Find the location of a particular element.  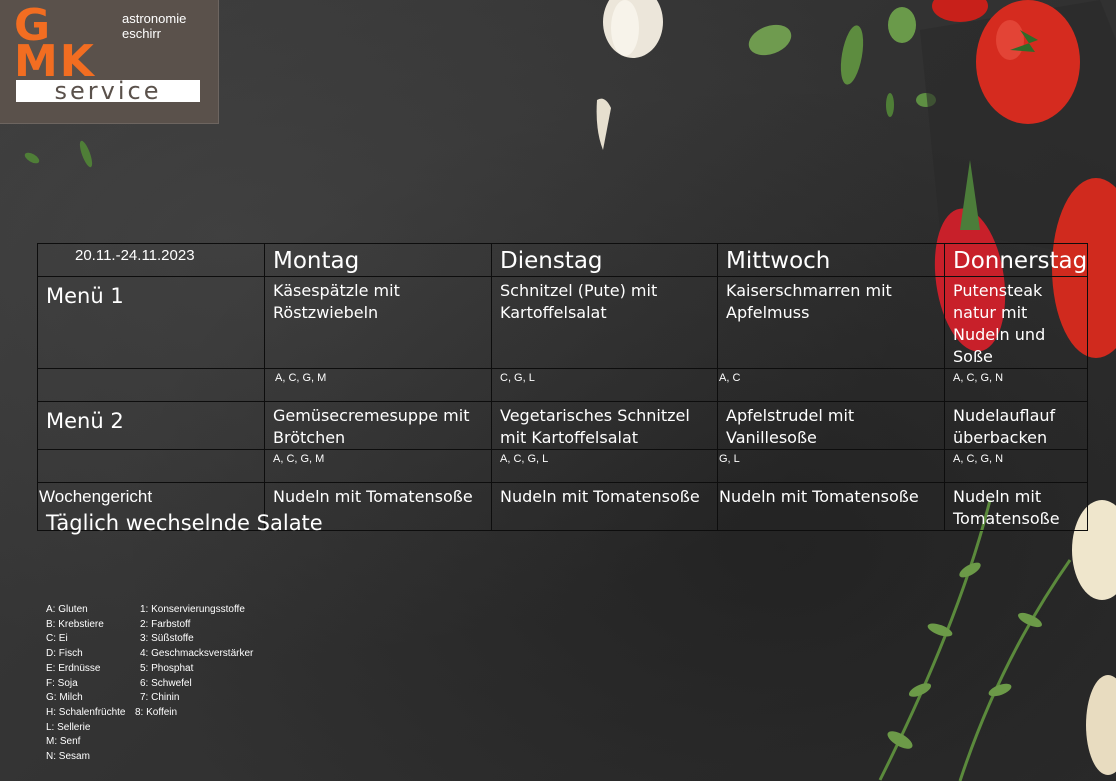

date-range-cell: 20.11.-24.11.2023 is located at coordinates (151, 260).